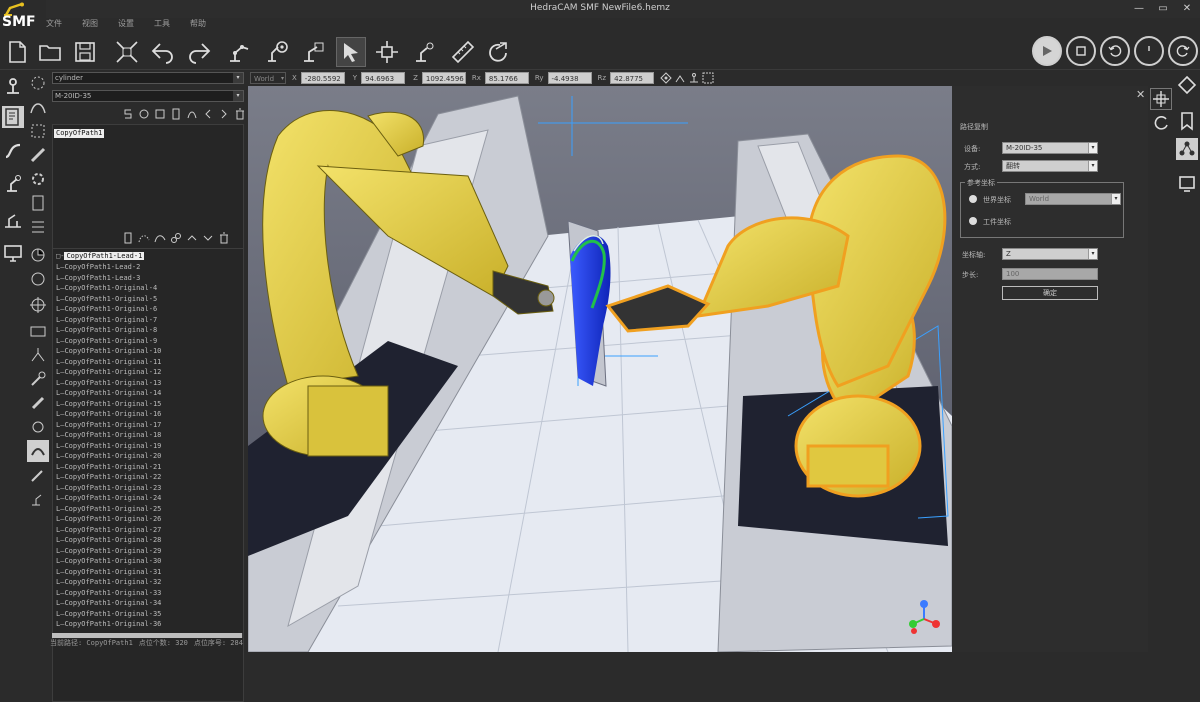 Image resolution: width=1200 pixels, height=702 pixels. Describe the element at coordinates (148, 96) in the screenshot. I see `robot-select: M-20ID-35 ▾` at that location.